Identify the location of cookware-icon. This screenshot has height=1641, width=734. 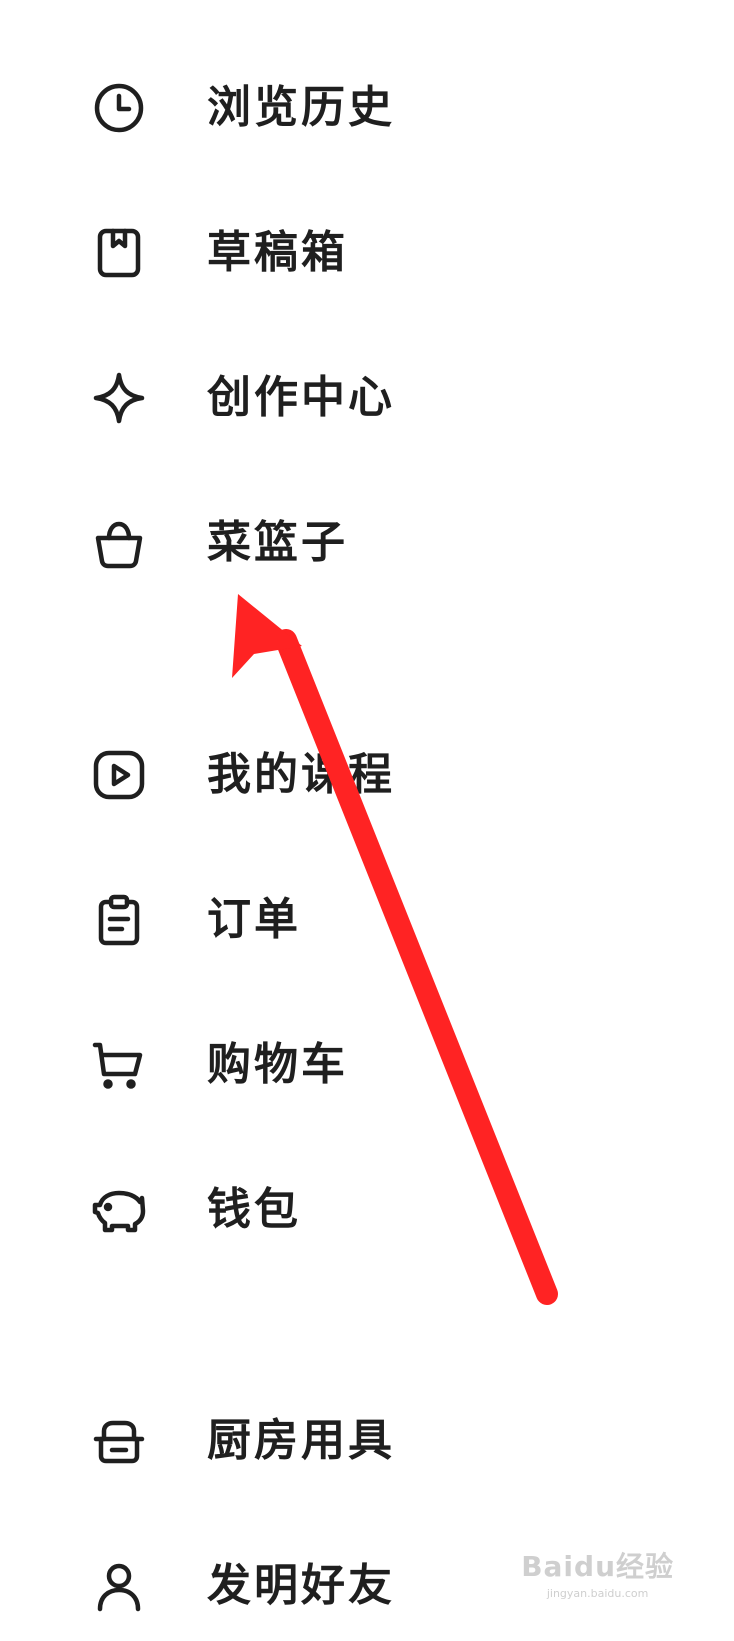
(119, 1441).